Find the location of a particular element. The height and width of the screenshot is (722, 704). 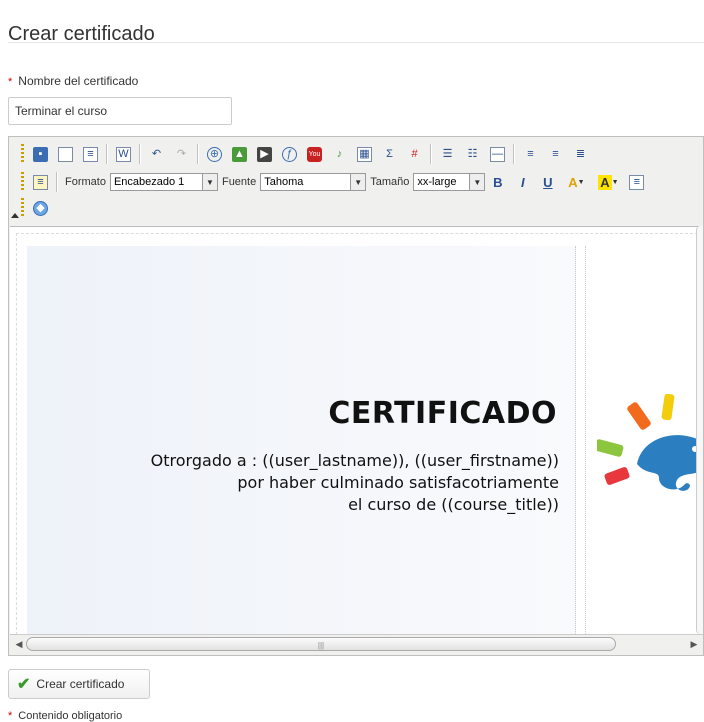

editor-right-edge is located at coordinates (699, 430).